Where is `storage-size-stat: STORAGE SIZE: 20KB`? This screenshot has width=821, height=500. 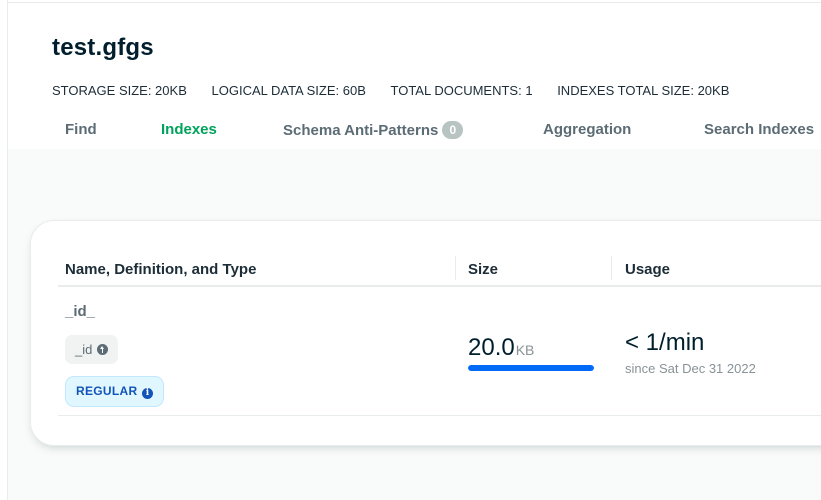 storage-size-stat: STORAGE SIZE: 20KB is located at coordinates (119, 90).